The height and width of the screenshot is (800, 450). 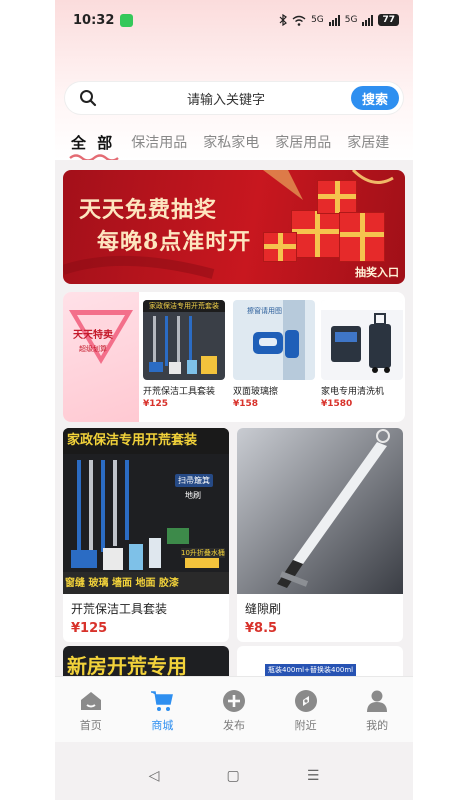 What do you see at coordinates (305, 725) in the screenshot?
I see `nav-nearby-label: 附近` at bounding box center [305, 725].